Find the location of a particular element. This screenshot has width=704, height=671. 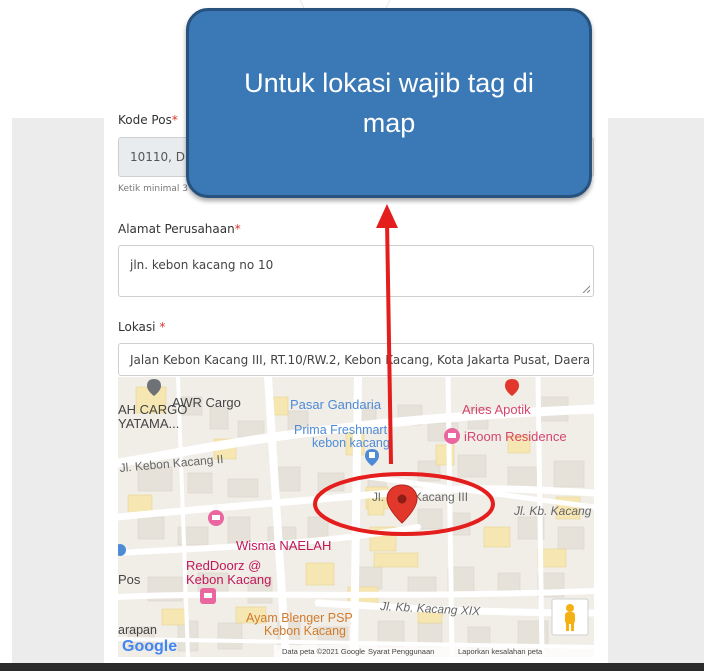

postal-code-label: Kode Pos* is located at coordinates (148, 120).